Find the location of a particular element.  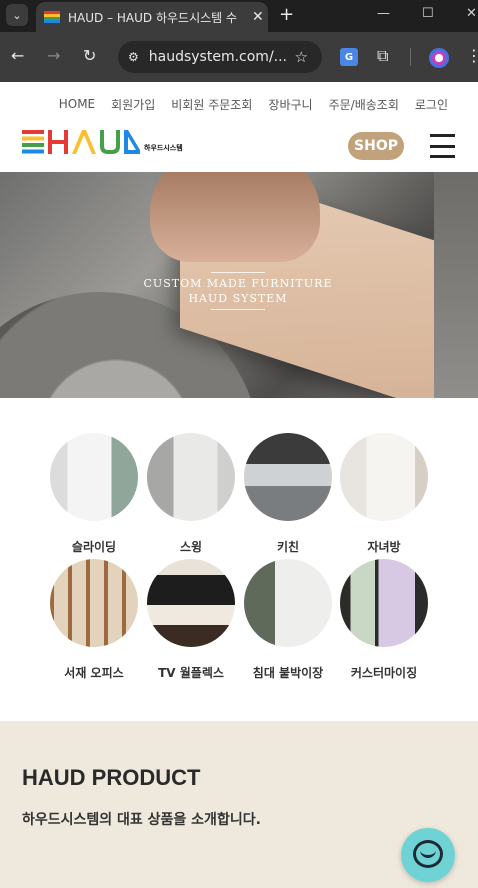

haud-logo: 하우드시스템 is located at coordinates (102, 142).